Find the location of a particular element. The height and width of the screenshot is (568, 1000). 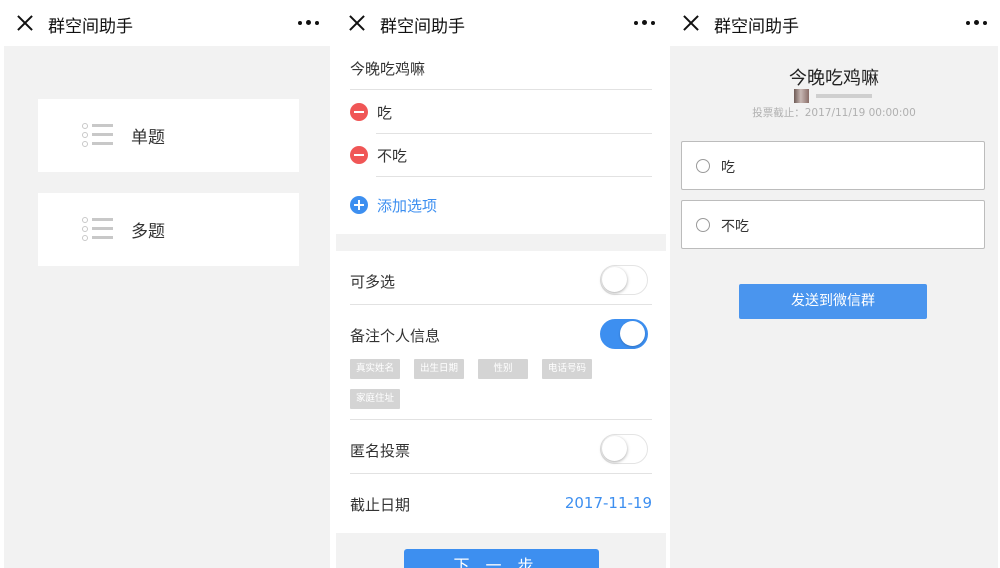

personal-info-label: 备注个人信息 is located at coordinates (395, 336).